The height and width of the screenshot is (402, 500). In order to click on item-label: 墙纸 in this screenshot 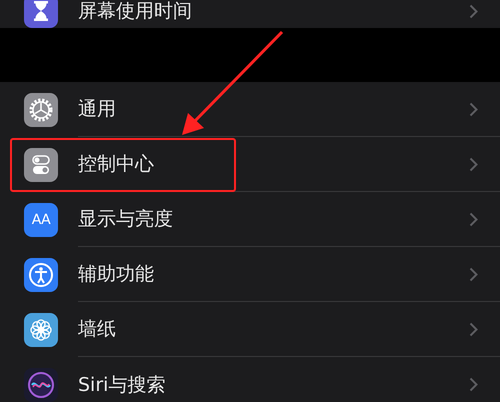, I will do `click(97, 329)`.